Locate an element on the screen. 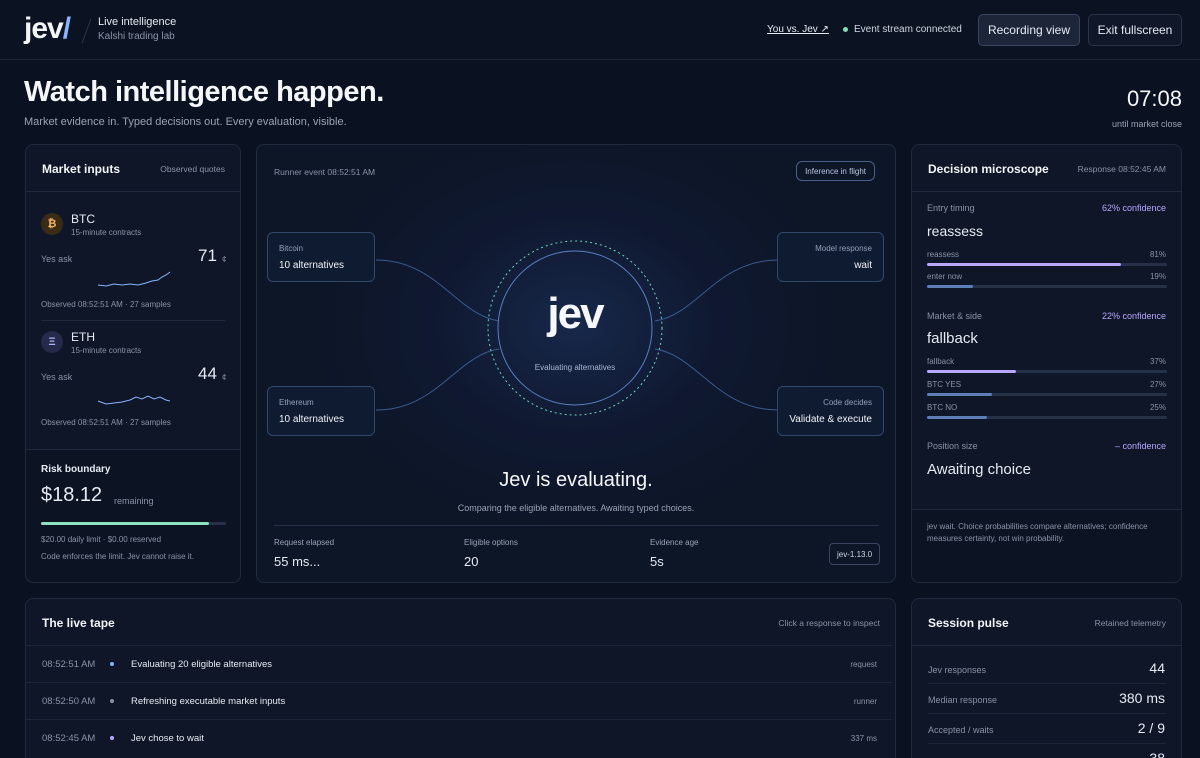 Image resolution: width=1200 pixels, height=758 pixels. risk-limit: $20.00 daily limit · $0.00 reserved is located at coordinates (101, 539).